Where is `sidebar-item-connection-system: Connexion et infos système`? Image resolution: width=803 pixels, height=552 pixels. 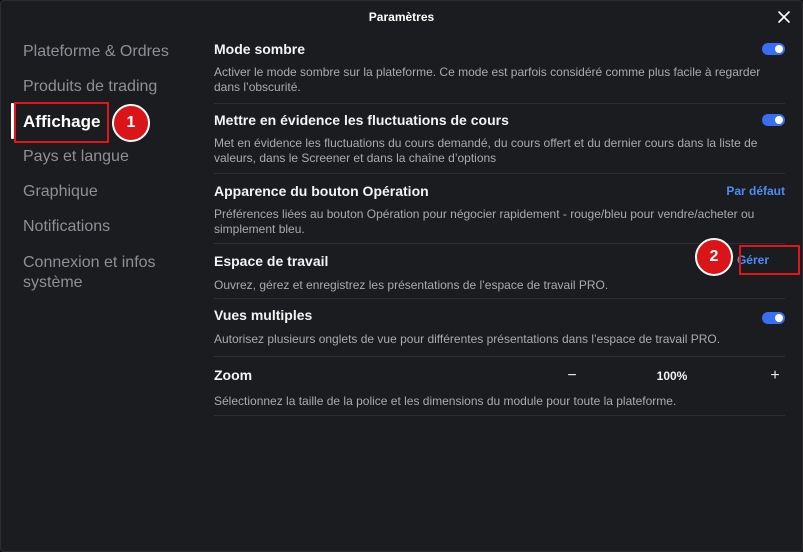 sidebar-item-connection-system: Connexion et infos système is located at coordinates (89, 273).